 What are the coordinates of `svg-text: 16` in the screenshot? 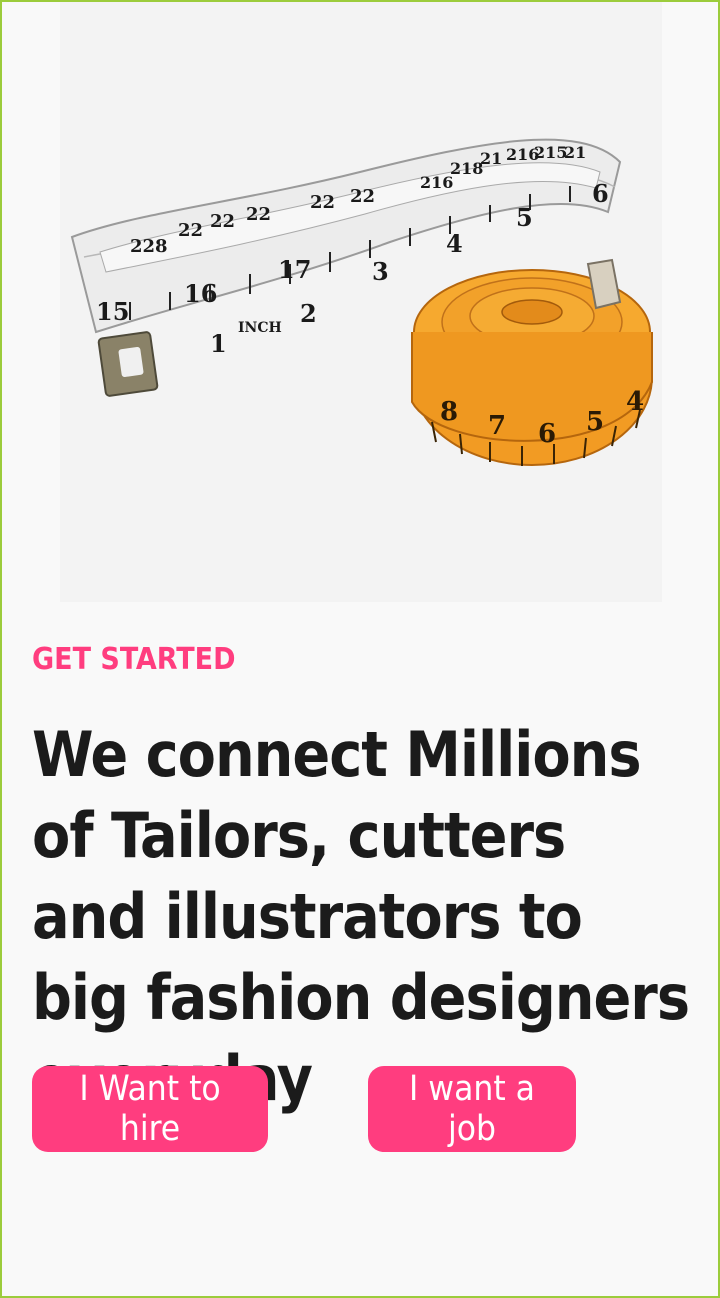 It's located at (200, 293).